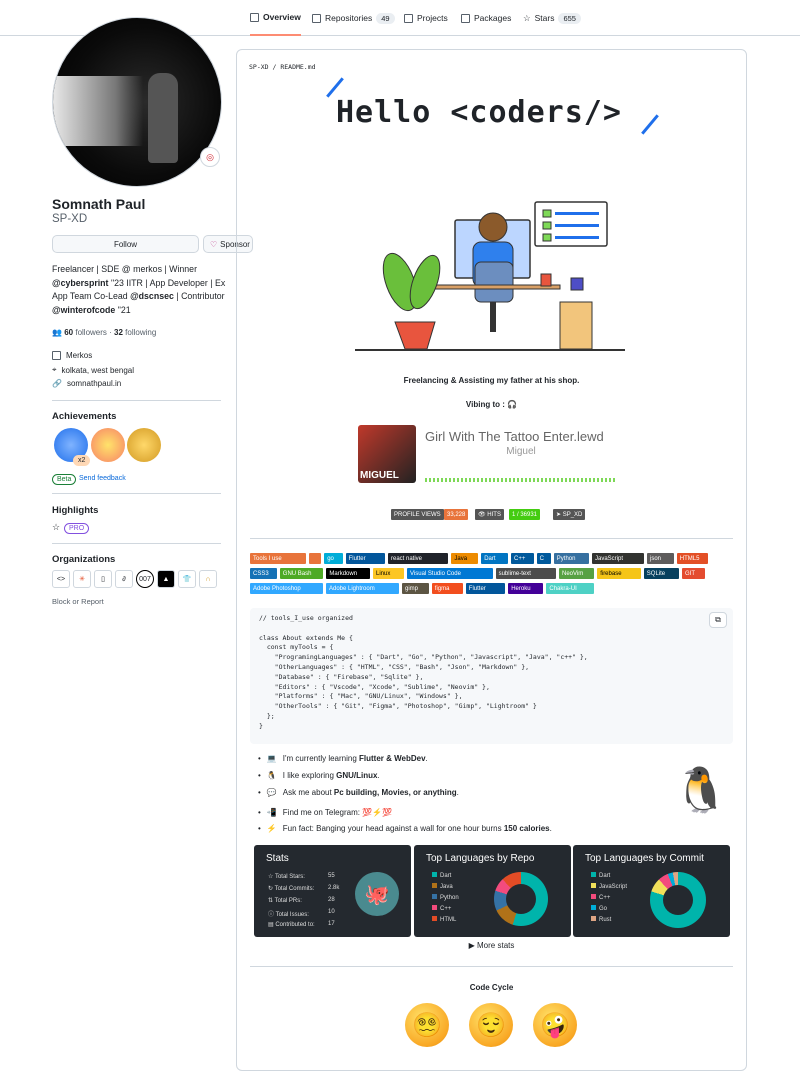 This screenshot has width=800, height=1086. What do you see at coordinates (80, 283) in the screenshot?
I see `org-link: @cybersprint` at bounding box center [80, 283].